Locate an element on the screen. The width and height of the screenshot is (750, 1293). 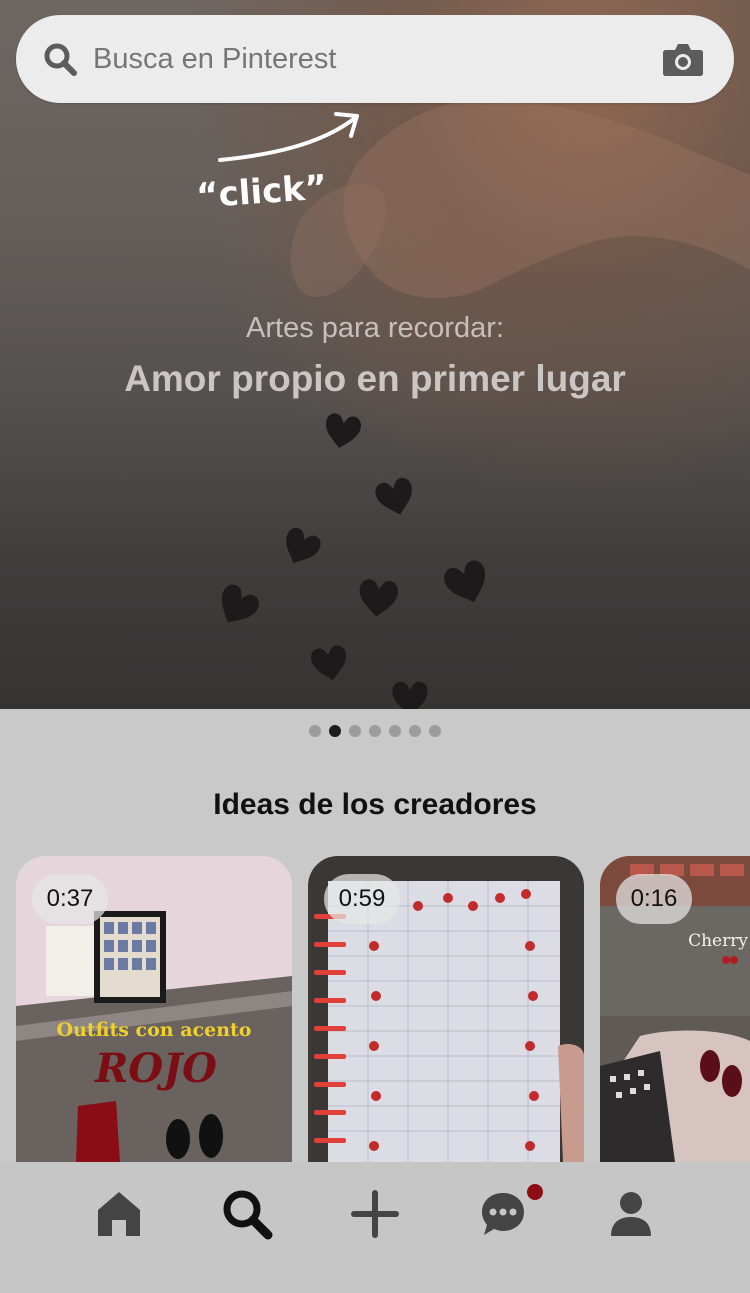
carousel-dot-active is located at coordinates (335, 731).